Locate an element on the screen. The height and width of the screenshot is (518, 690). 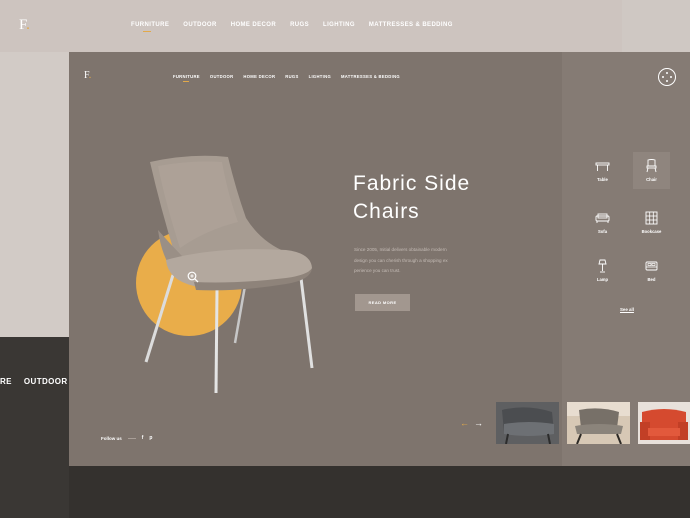
category-sofa: Sofa is located at coordinates (602, 222).